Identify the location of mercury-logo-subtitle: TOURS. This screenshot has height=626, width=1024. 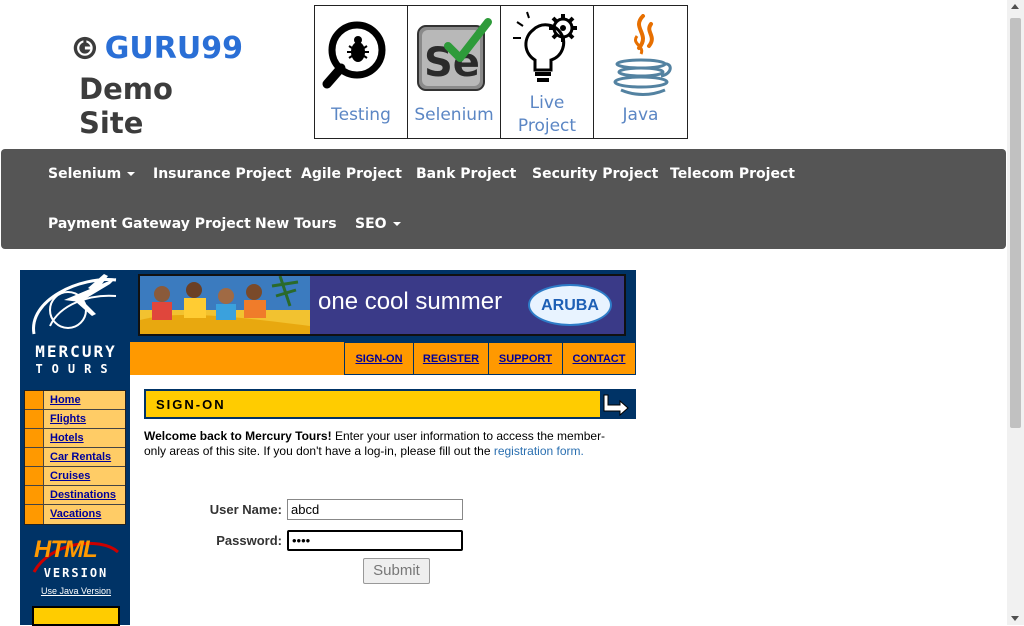
(76, 369).